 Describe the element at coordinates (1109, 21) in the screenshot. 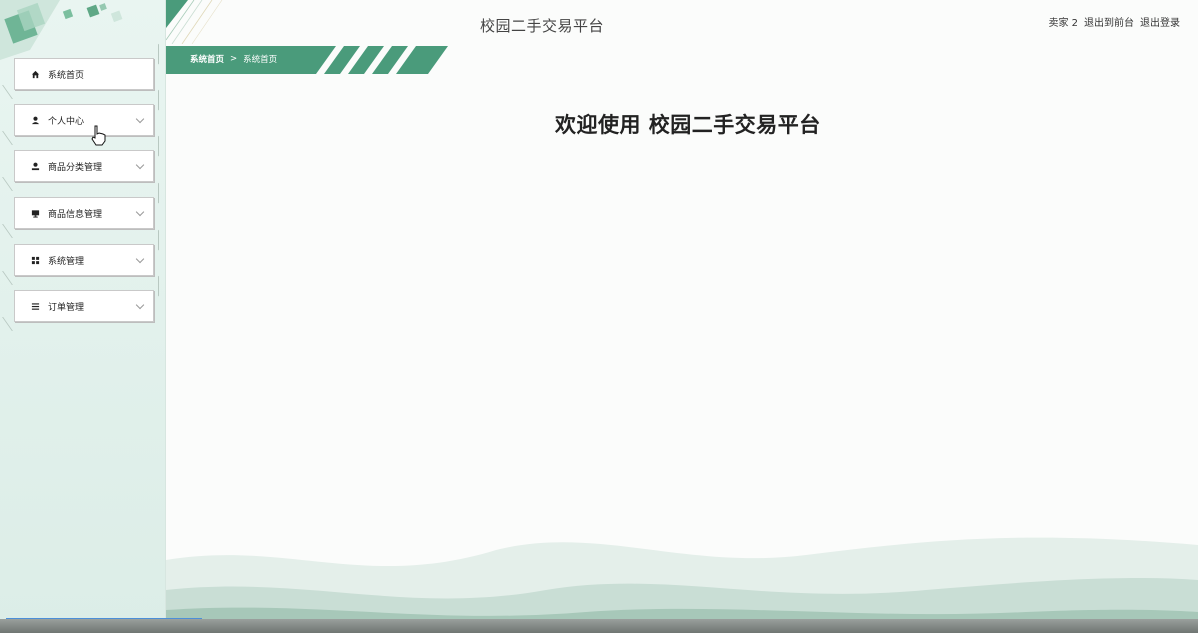

I see `back-to-front-link: 退出到前台` at that location.